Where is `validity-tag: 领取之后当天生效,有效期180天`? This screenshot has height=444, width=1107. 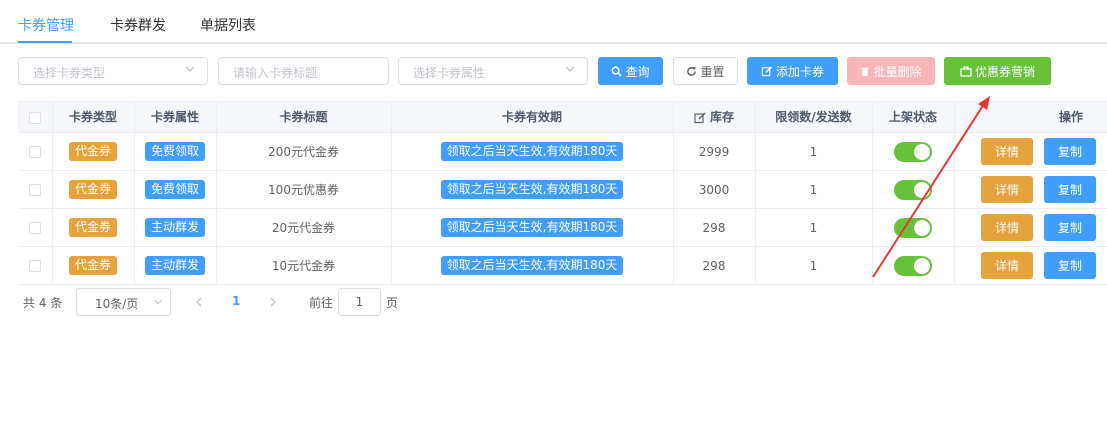 validity-tag: 领取之后当天生效,有效期180天 is located at coordinates (532, 227).